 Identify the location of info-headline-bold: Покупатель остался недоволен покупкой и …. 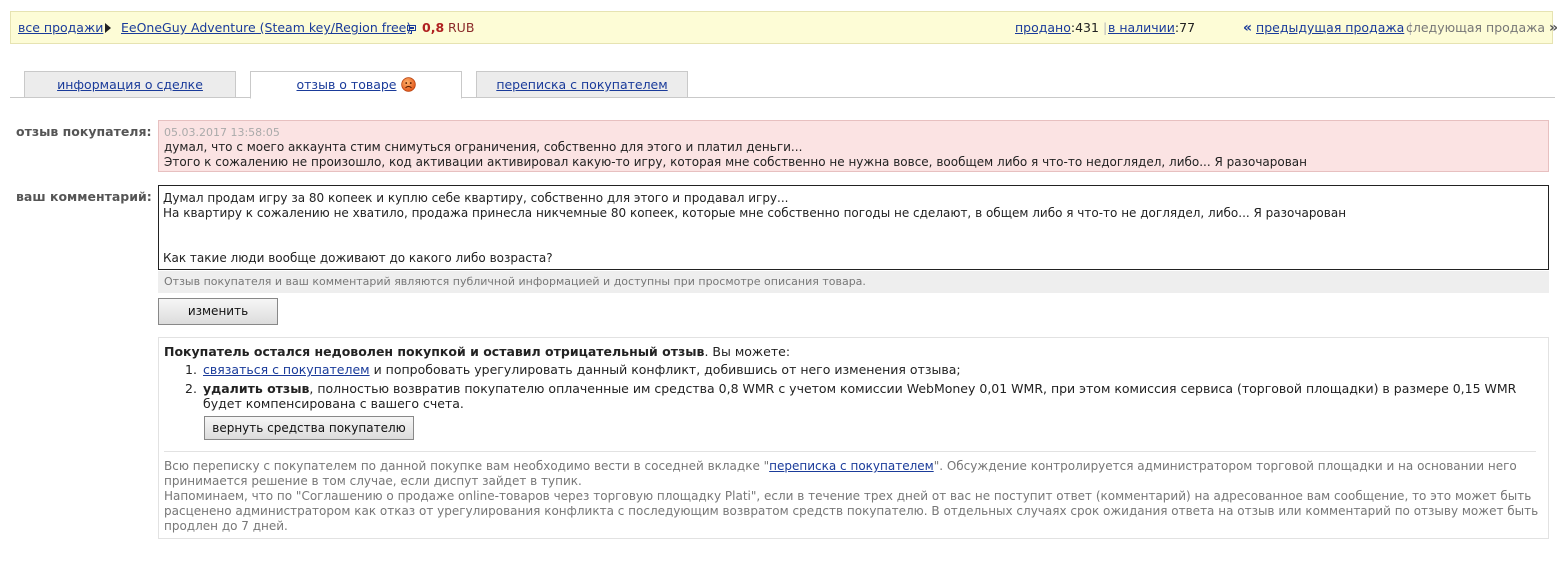
(434, 351).